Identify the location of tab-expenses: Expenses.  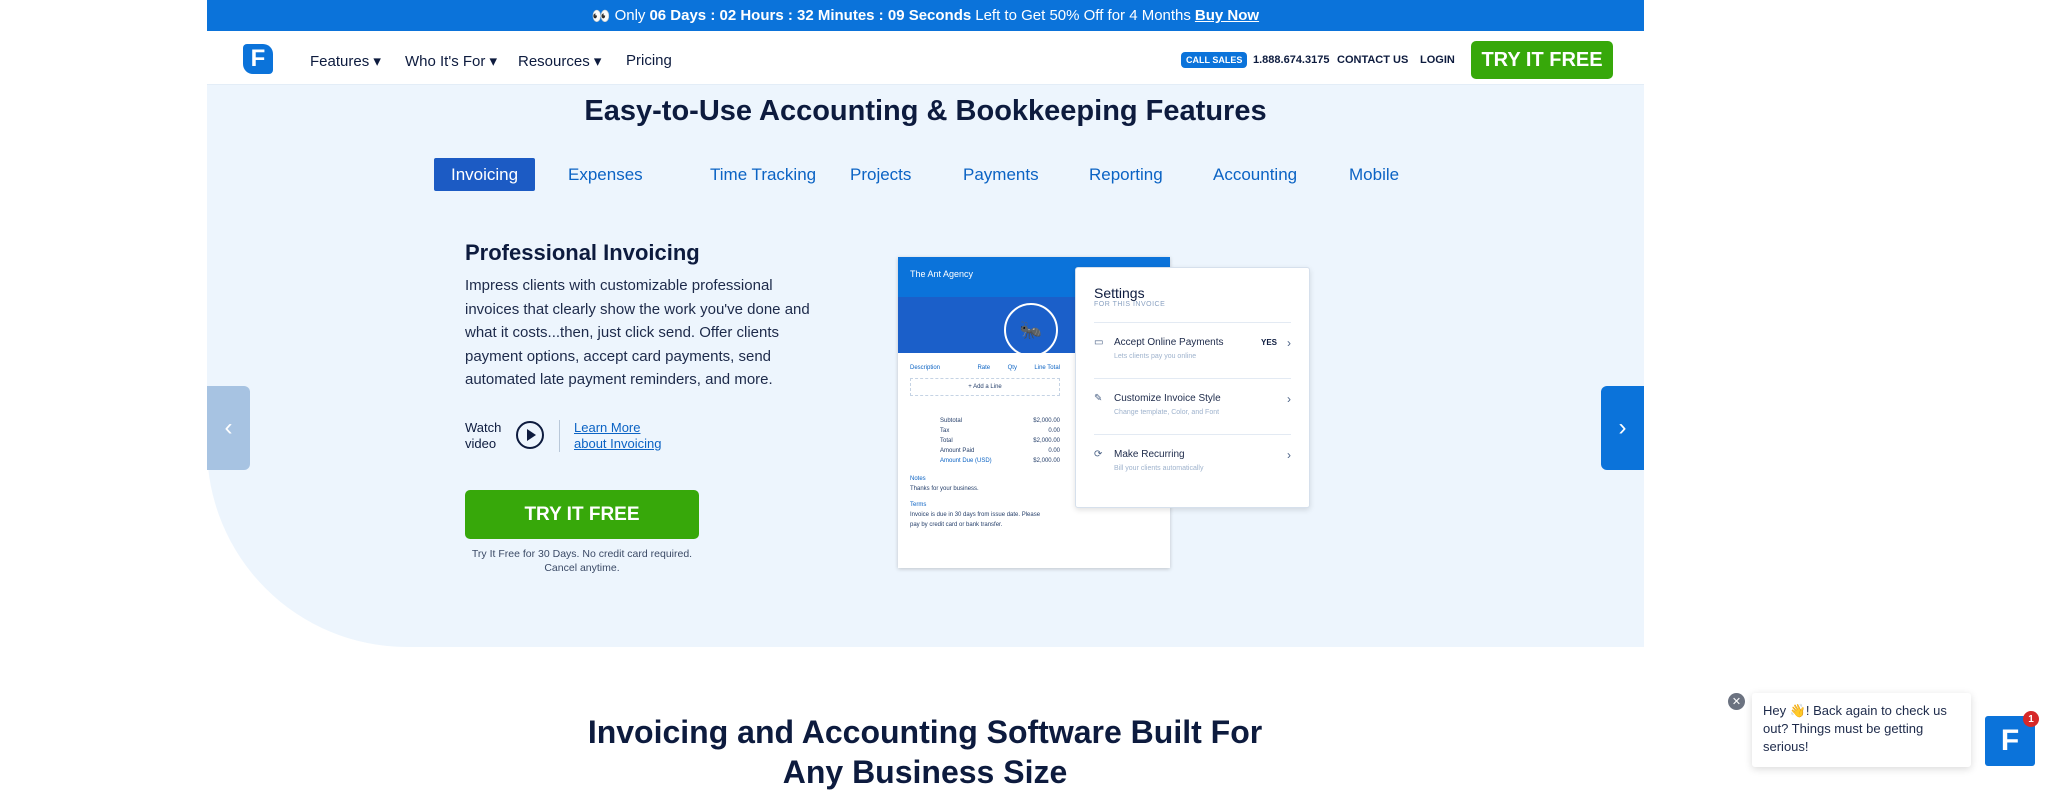
(605, 174).